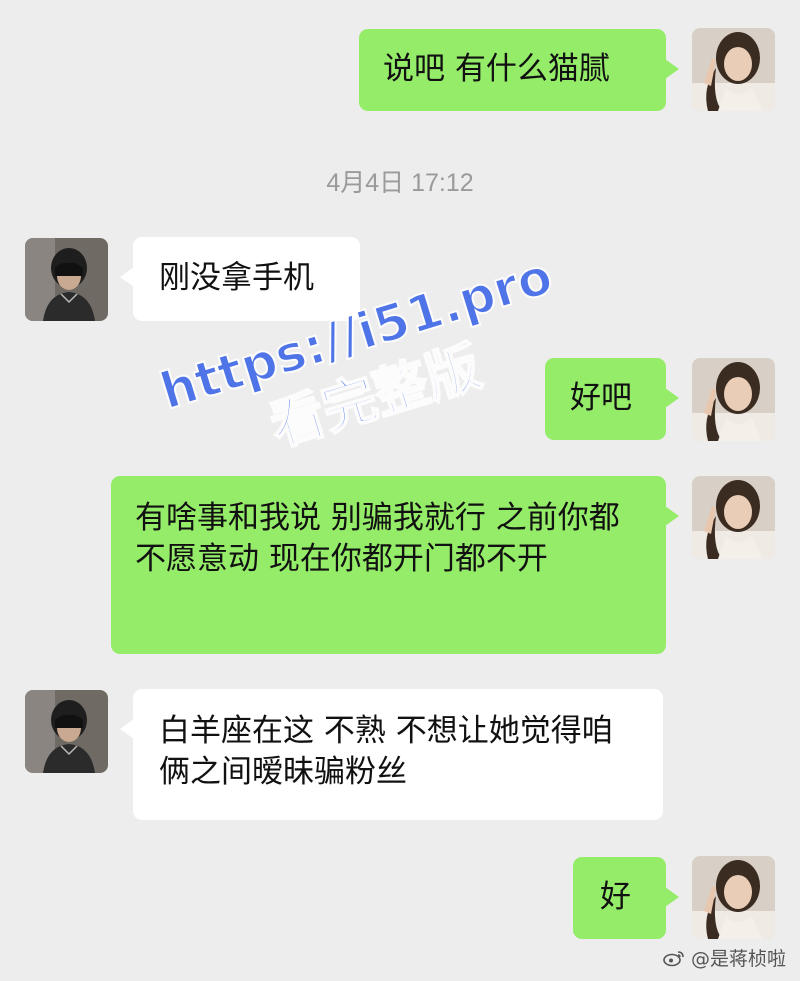  What do you see at coordinates (626, 898) in the screenshot?
I see `message-bubble-sent: 好` at bounding box center [626, 898].